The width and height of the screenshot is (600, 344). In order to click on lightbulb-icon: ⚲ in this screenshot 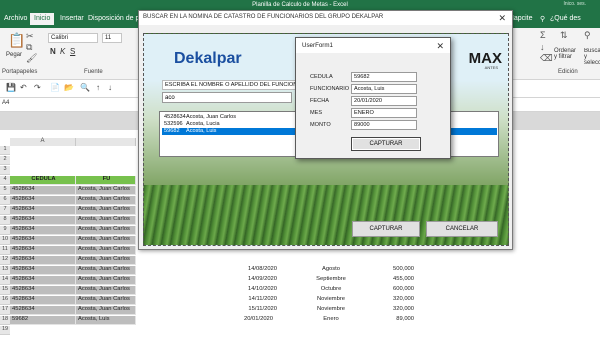, I will do `click(542, 19)`.